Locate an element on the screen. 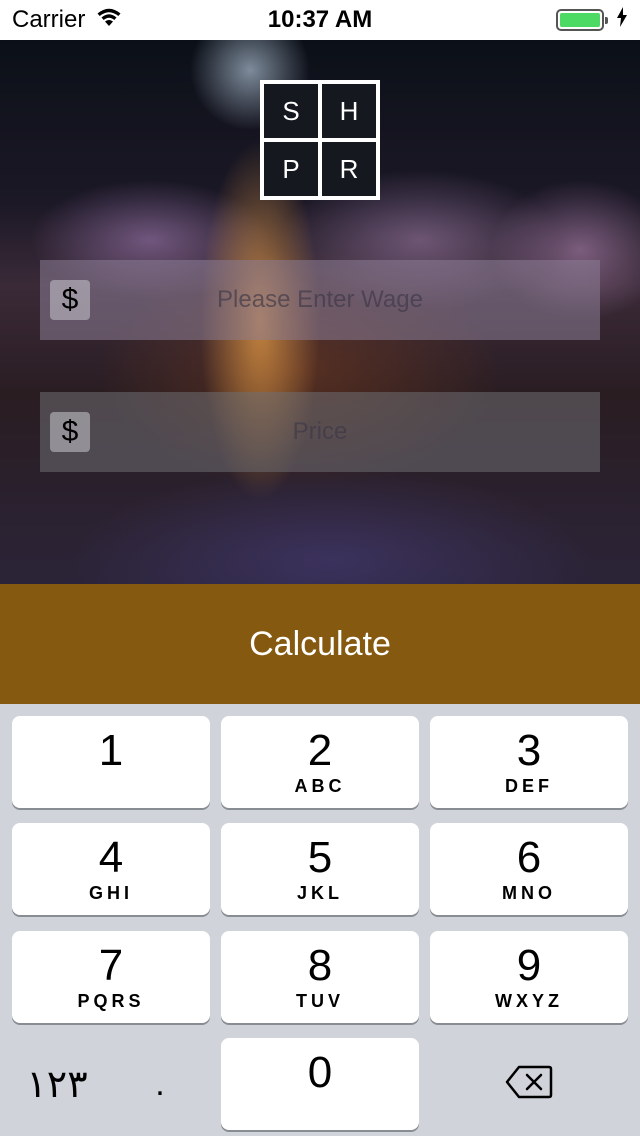 The width and height of the screenshot is (640, 1136). carrier-label: Carrier is located at coordinates (49, 19).